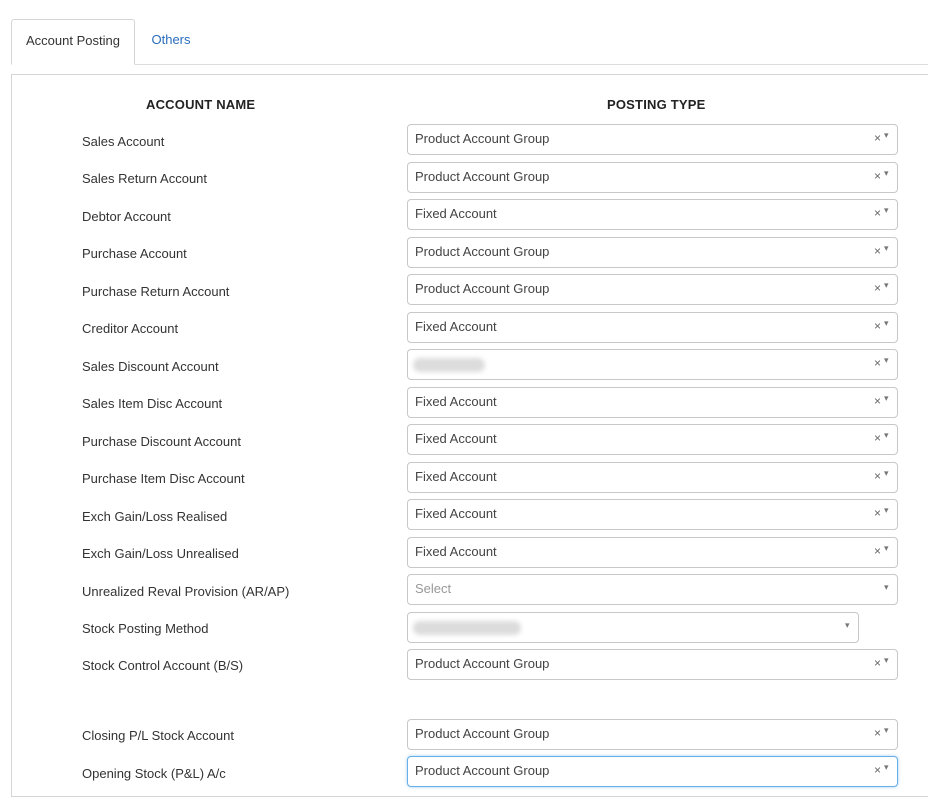  I want to click on row-label-purchase-return-account: Purchase Return Account, so click(156, 291).